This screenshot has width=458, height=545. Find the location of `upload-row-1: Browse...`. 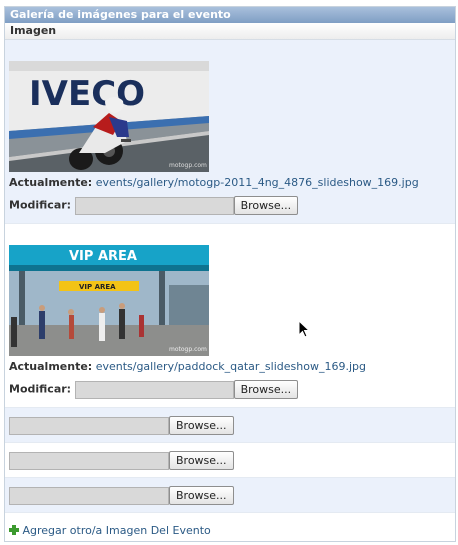

upload-row-1: Browse... is located at coordinates (230, 425).